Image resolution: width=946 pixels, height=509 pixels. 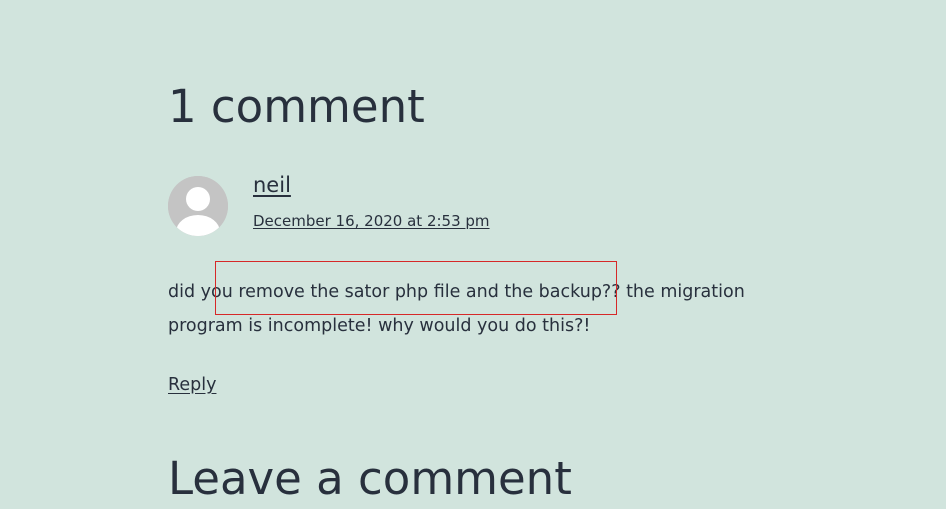 What do you see at coordinates (370, 478) in the screenshot?
I see `leave-comment-title: Leave a comment` at bounding box center [370, 478].